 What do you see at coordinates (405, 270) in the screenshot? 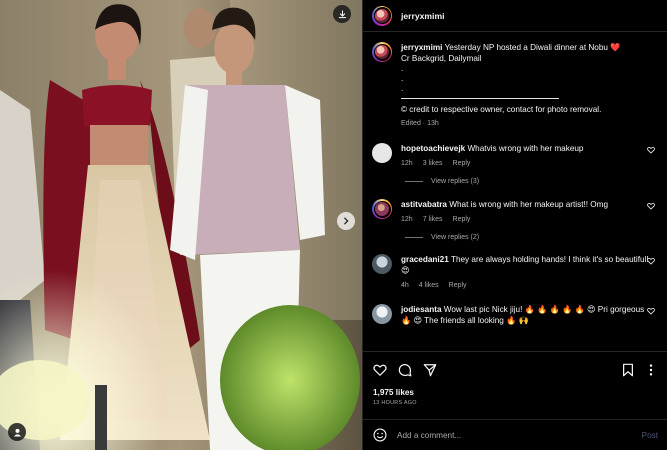
I see `comment-emoji: 😍` at bounding box center [405, 270].